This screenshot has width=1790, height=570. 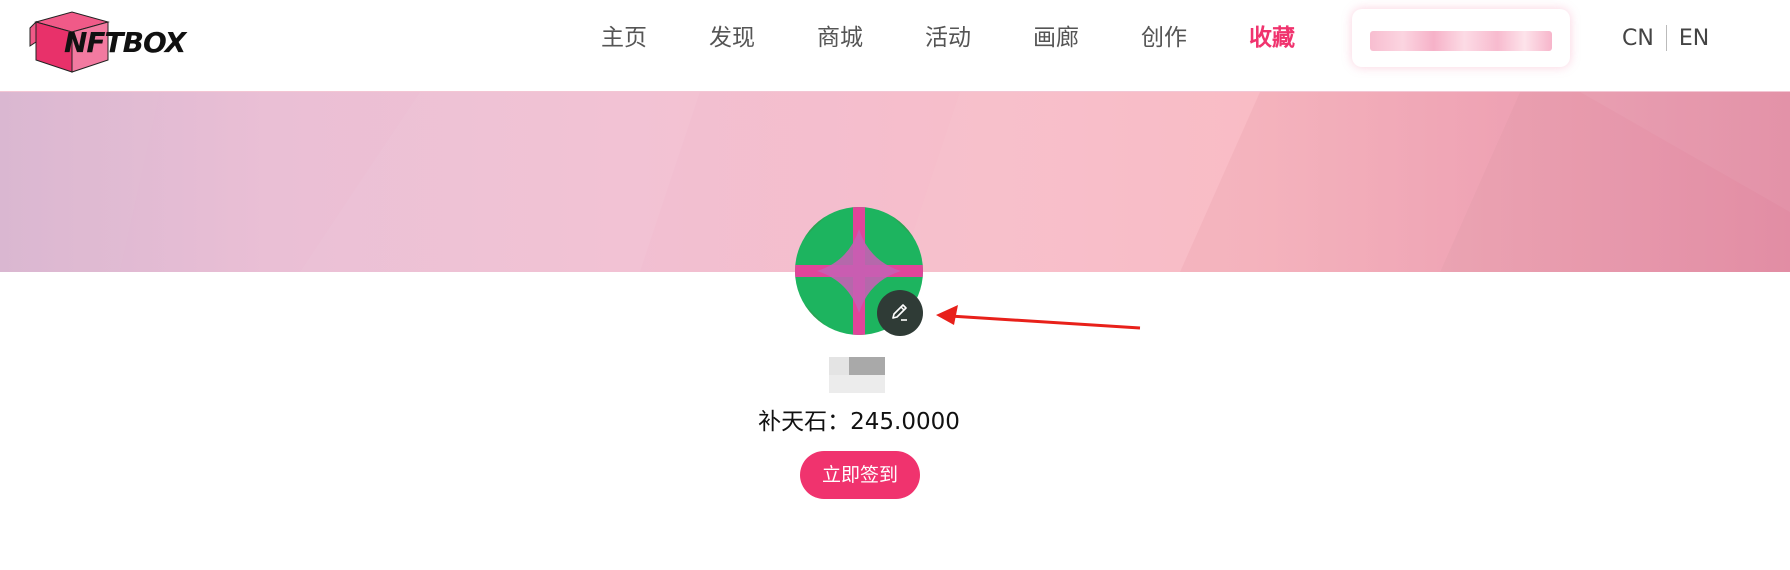 I want to click on stones-balance: 补天石：245.0000, so click(x=859, y=419).